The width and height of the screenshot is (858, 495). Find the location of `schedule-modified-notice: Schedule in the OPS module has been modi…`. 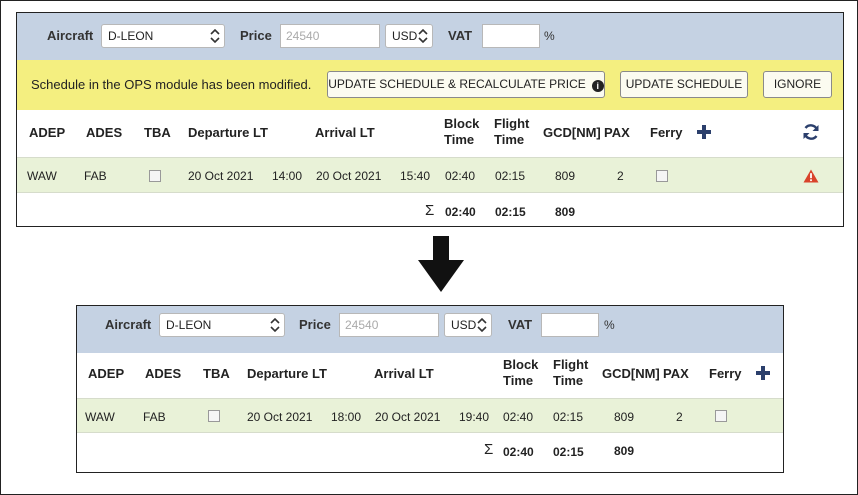

schedule-modified-notice: Schedule in the OPS module has been modi… is located at coordinates (430, 85).